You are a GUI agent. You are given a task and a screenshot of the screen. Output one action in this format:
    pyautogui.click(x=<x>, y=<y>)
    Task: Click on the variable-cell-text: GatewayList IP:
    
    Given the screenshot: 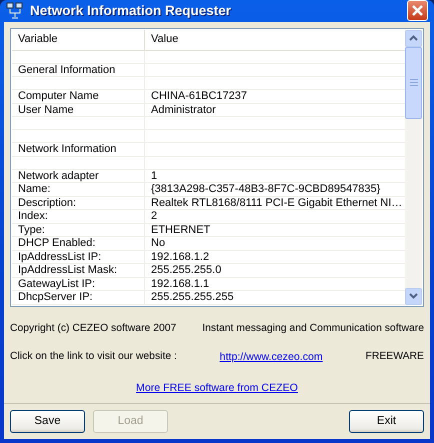 What is the action you would take?
    pyautogui.click(x=56, y=284)
    